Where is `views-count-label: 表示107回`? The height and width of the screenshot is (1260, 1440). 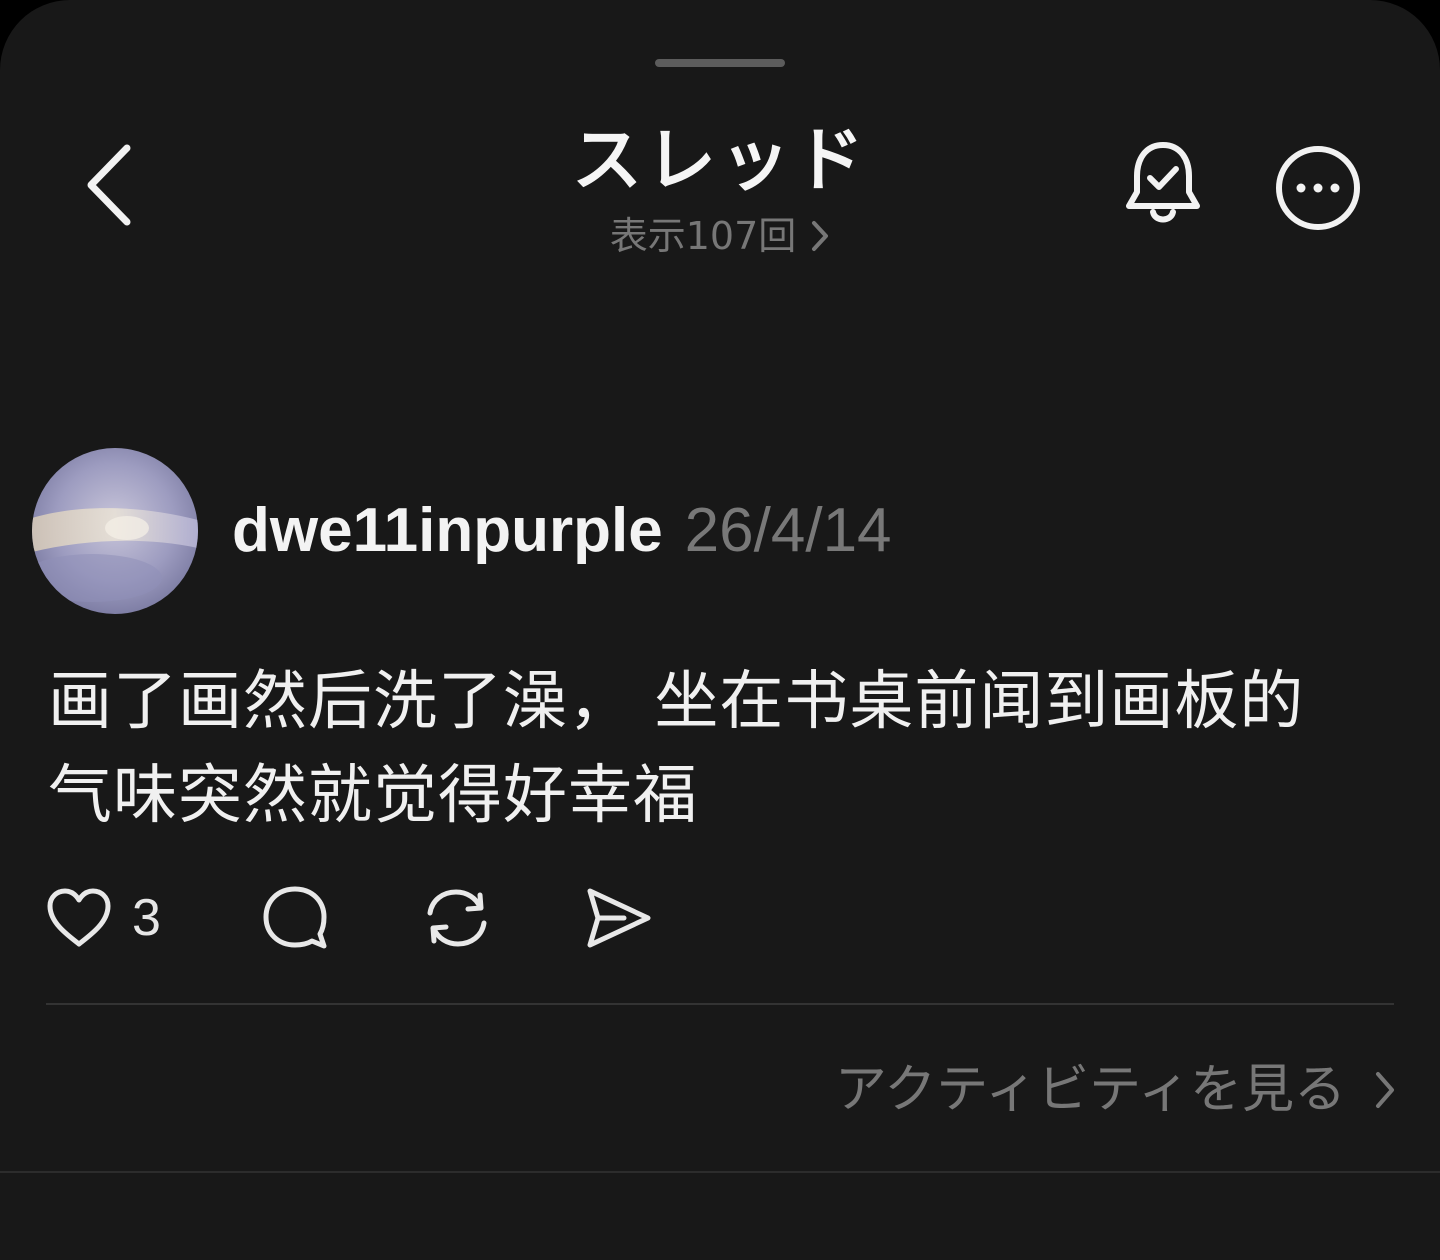
views-count-label: 表示107回 is located at coordinates (703, 236).